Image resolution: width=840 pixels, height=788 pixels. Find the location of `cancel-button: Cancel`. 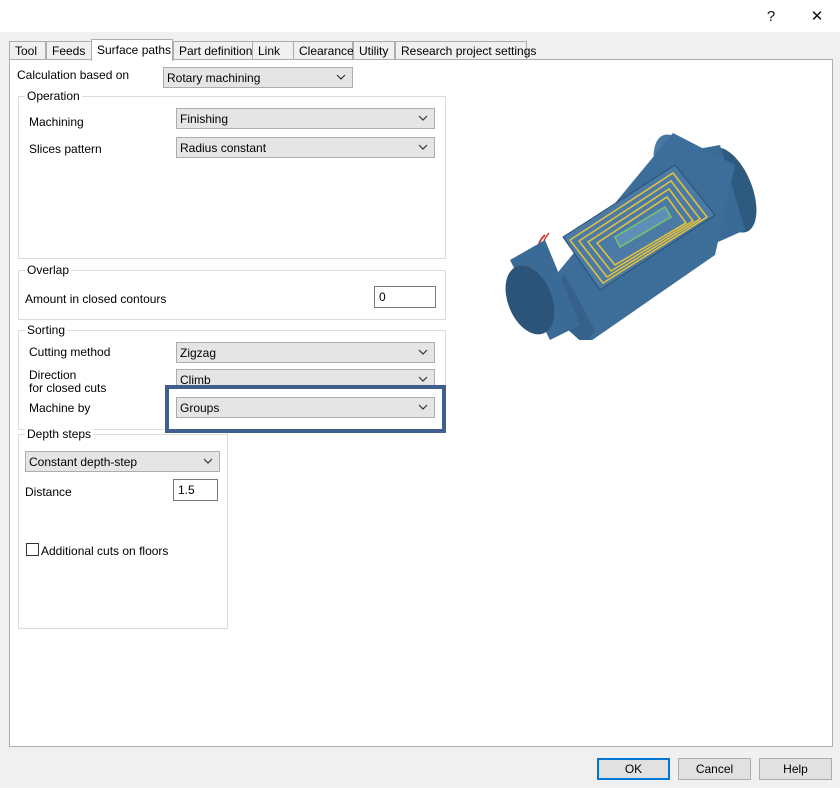

cancel-button: Cancel is located at coordinates (714, 769).